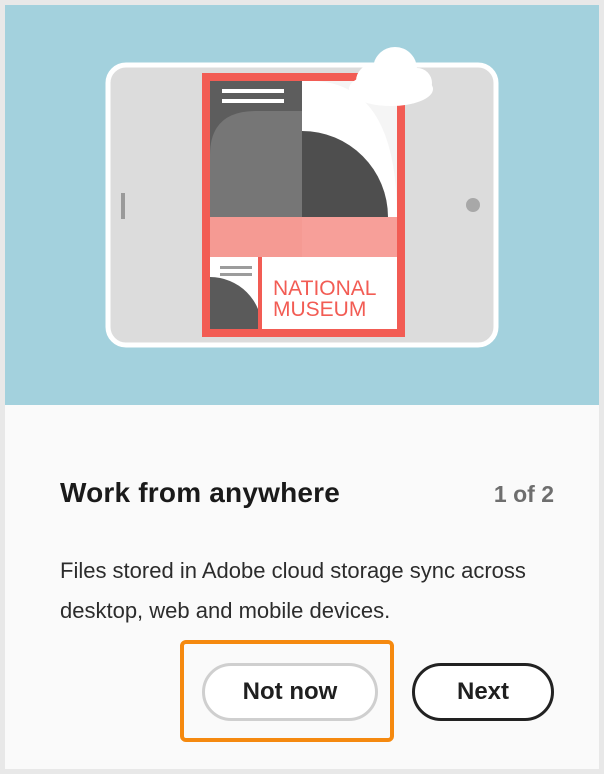 This screenshot has height=774, width=604. I want to click on tablet-side-button, so click(123, 206).